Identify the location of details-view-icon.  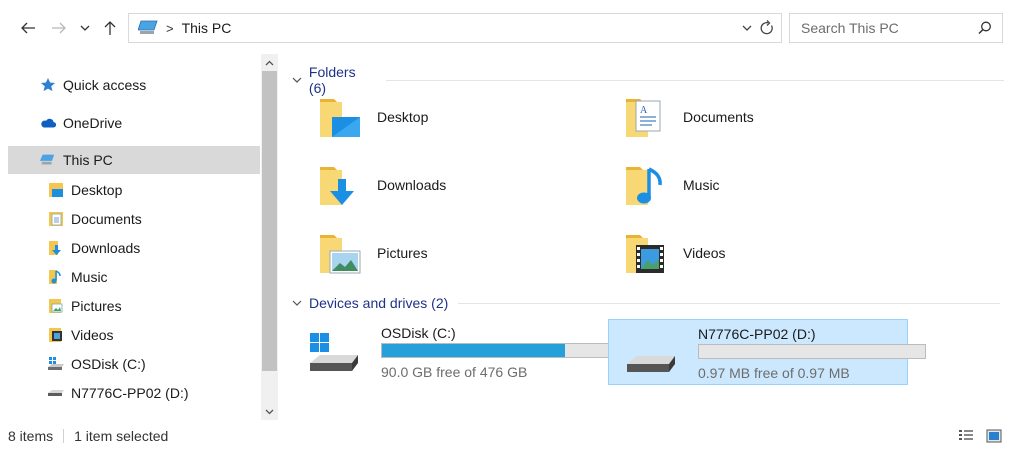
(966, 436).